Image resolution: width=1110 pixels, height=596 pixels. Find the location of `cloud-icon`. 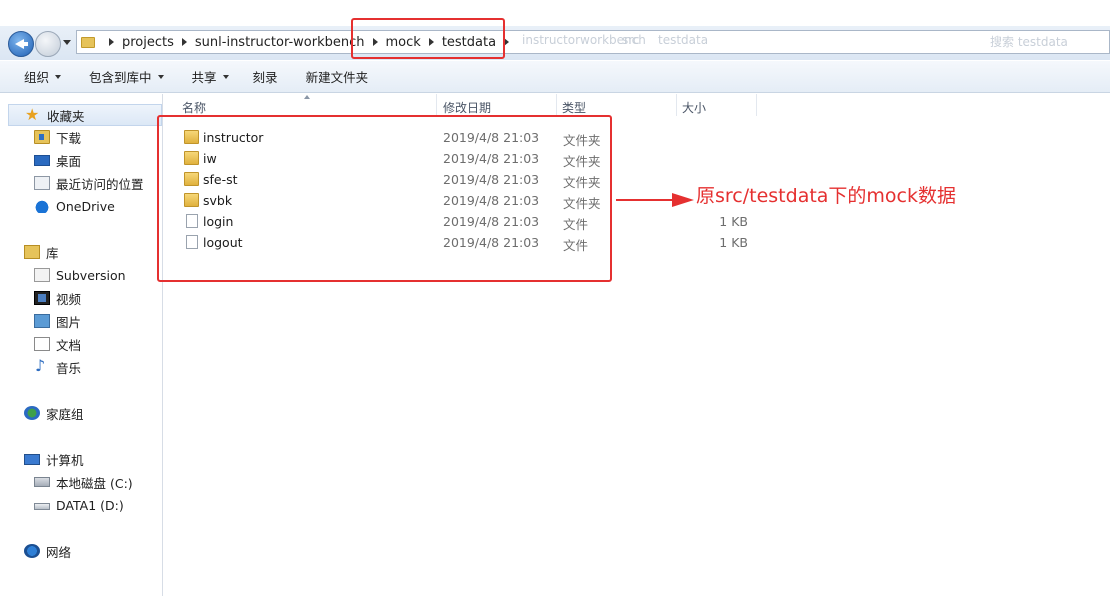

cloud-icon is located at coordinates (42, 206).